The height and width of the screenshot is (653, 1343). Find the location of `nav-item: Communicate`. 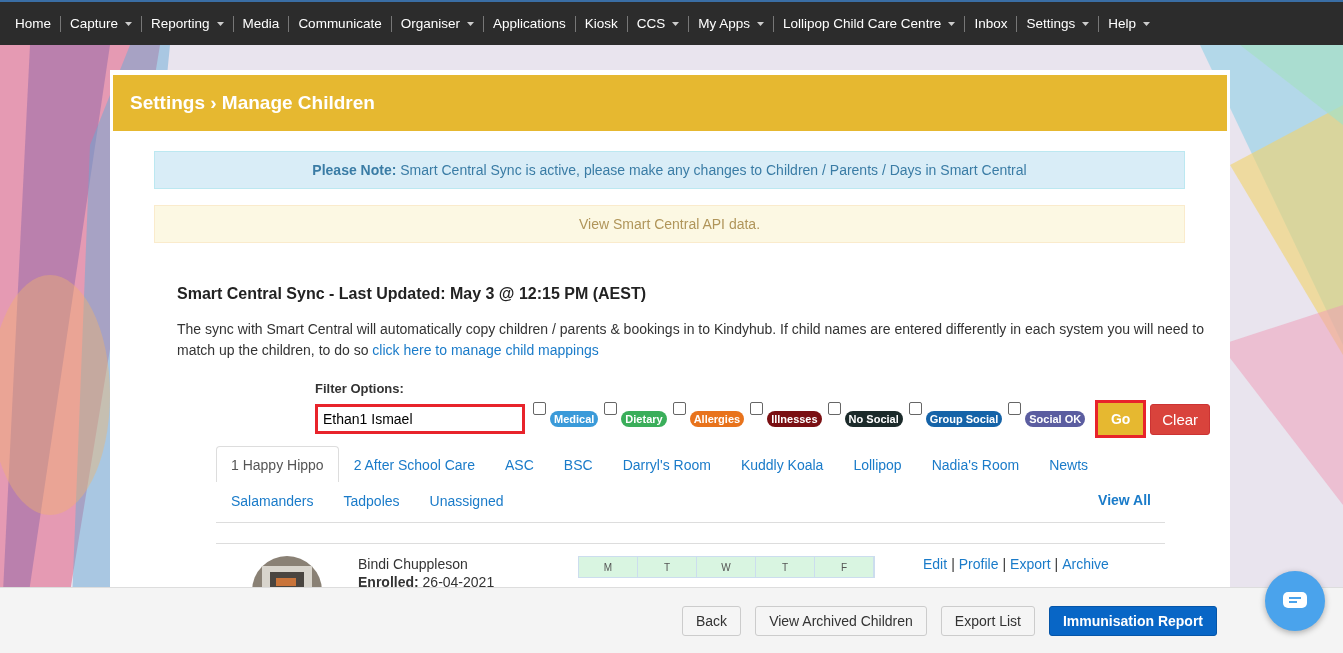

nav-item: Communicate is located at coordinates (340, 23).